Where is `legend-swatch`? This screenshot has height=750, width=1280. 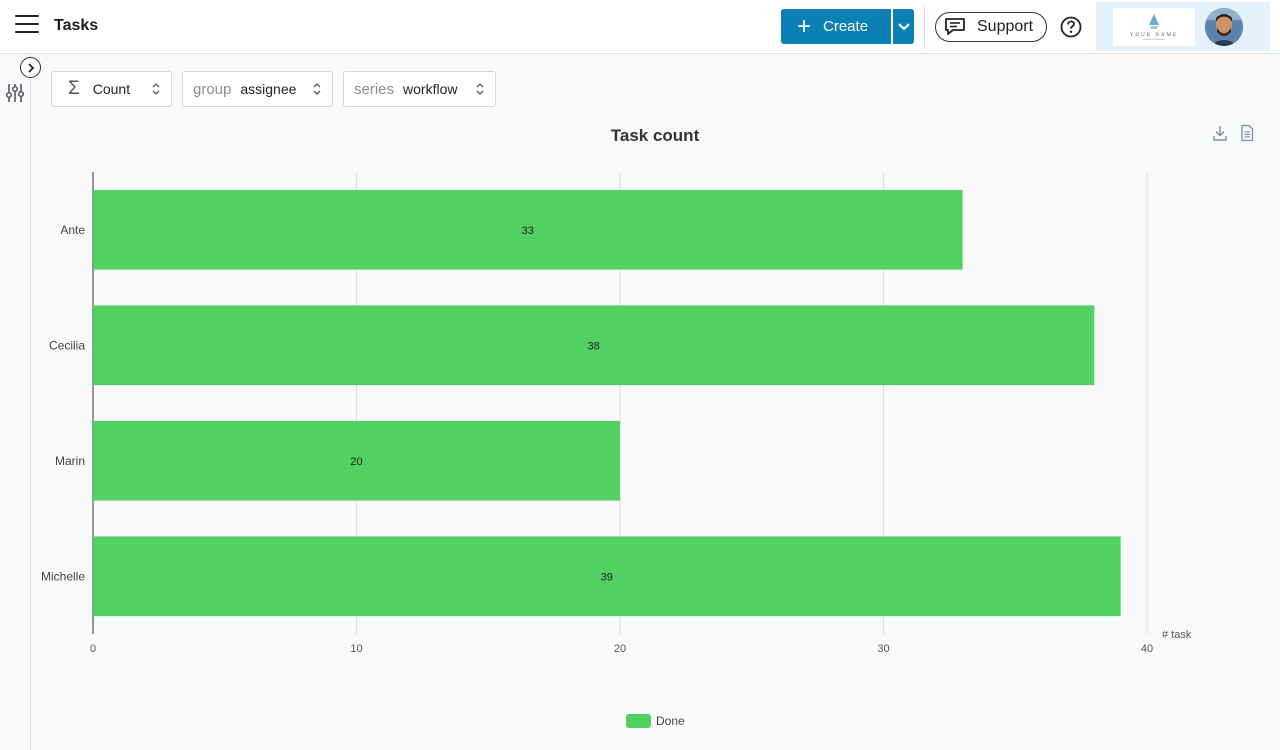
legend-swatch is located at coordinates (638, 721).